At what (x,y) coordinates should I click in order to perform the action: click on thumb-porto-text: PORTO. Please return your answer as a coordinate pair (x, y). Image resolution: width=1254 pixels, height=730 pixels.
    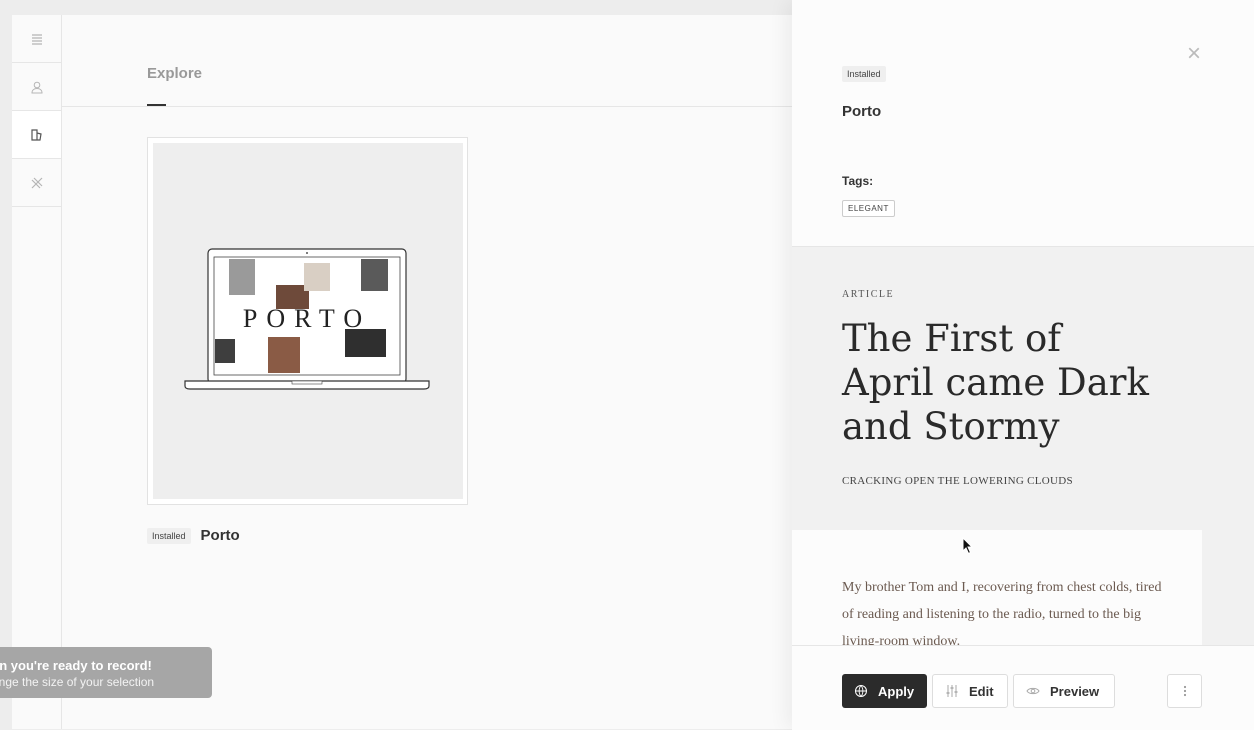
    Looking at the image, I should click on (307, 318).